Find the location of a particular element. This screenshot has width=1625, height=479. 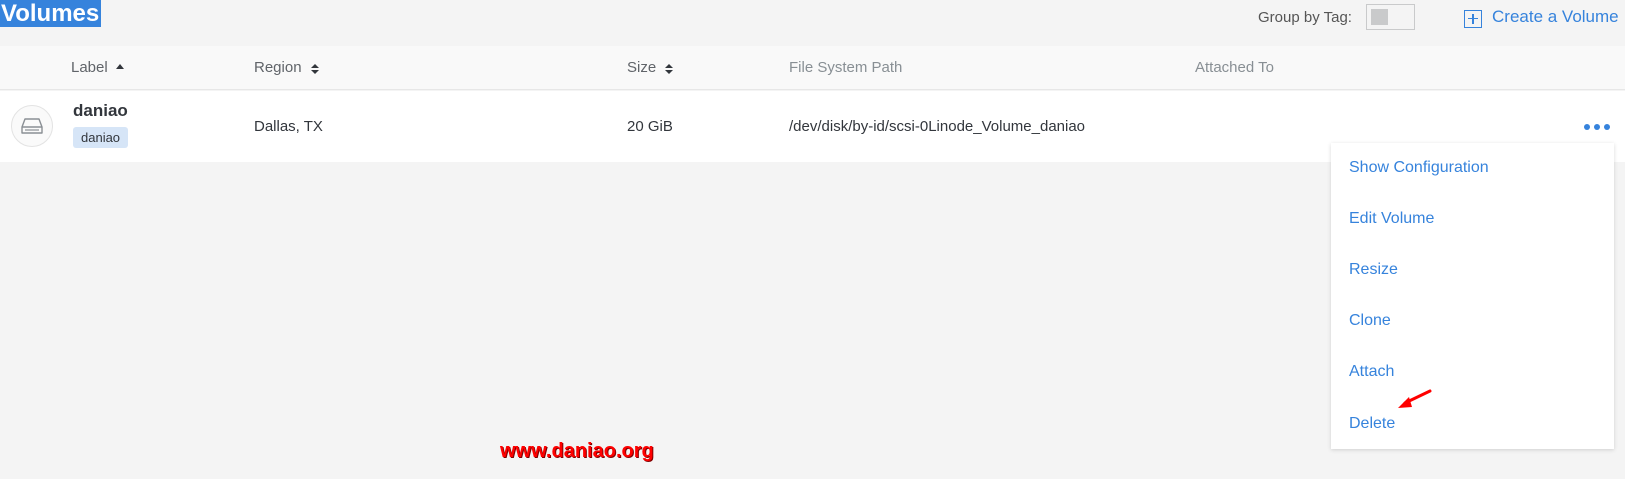

red-arrow-icon is located at coordinates (1415, 398).